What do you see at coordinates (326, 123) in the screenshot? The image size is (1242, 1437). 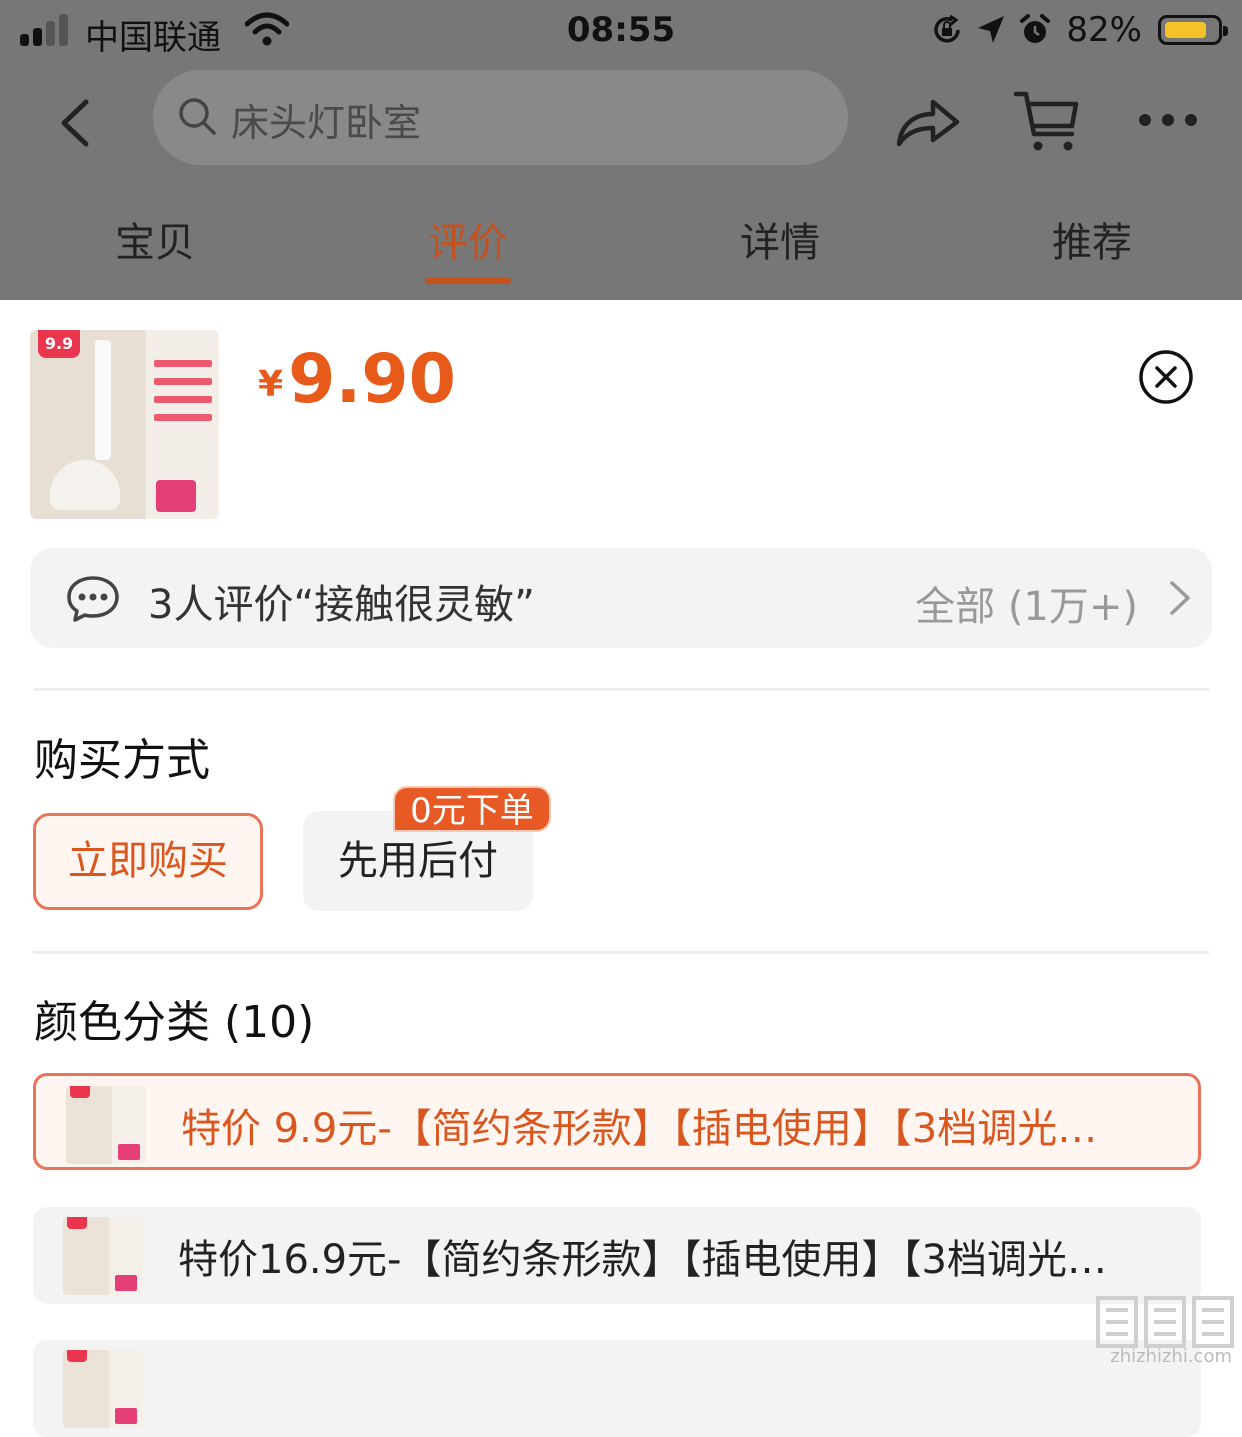 I see `search-placeholder: 床头灯卧室` at bounding box center [326, 123].